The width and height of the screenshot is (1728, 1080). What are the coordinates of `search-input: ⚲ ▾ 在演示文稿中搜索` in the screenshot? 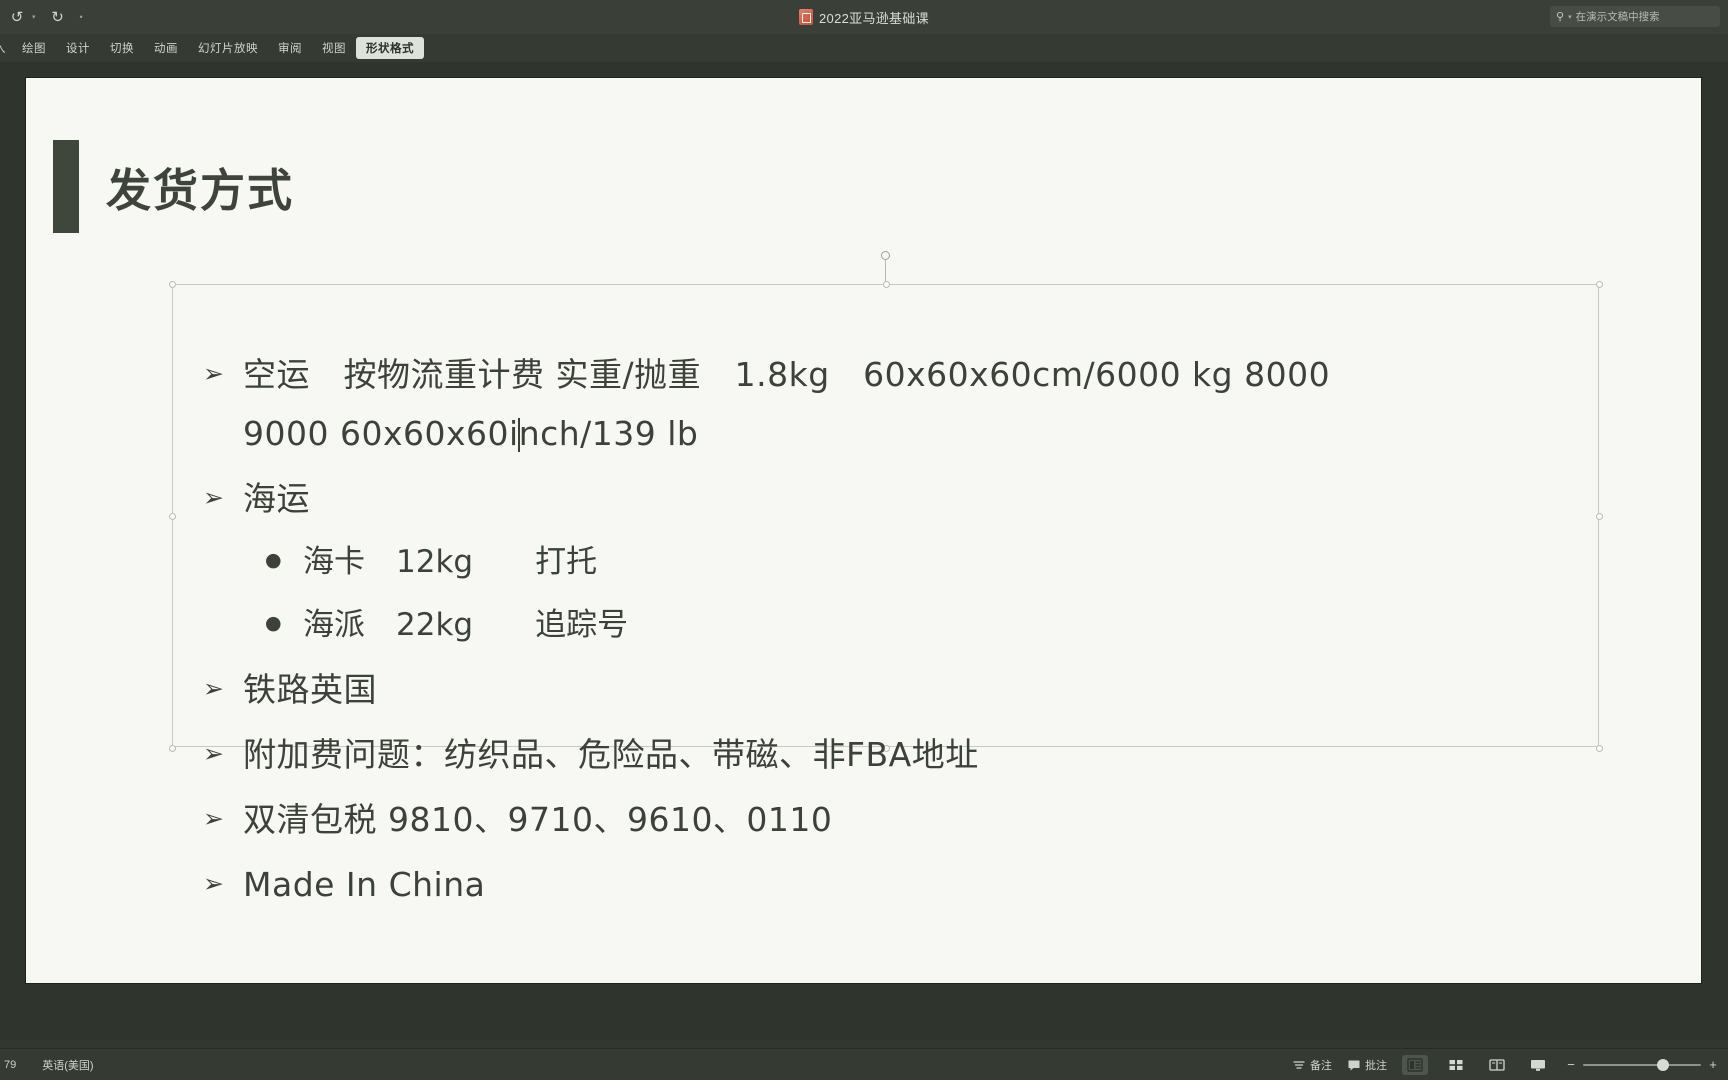 It's located at (1635, 16).